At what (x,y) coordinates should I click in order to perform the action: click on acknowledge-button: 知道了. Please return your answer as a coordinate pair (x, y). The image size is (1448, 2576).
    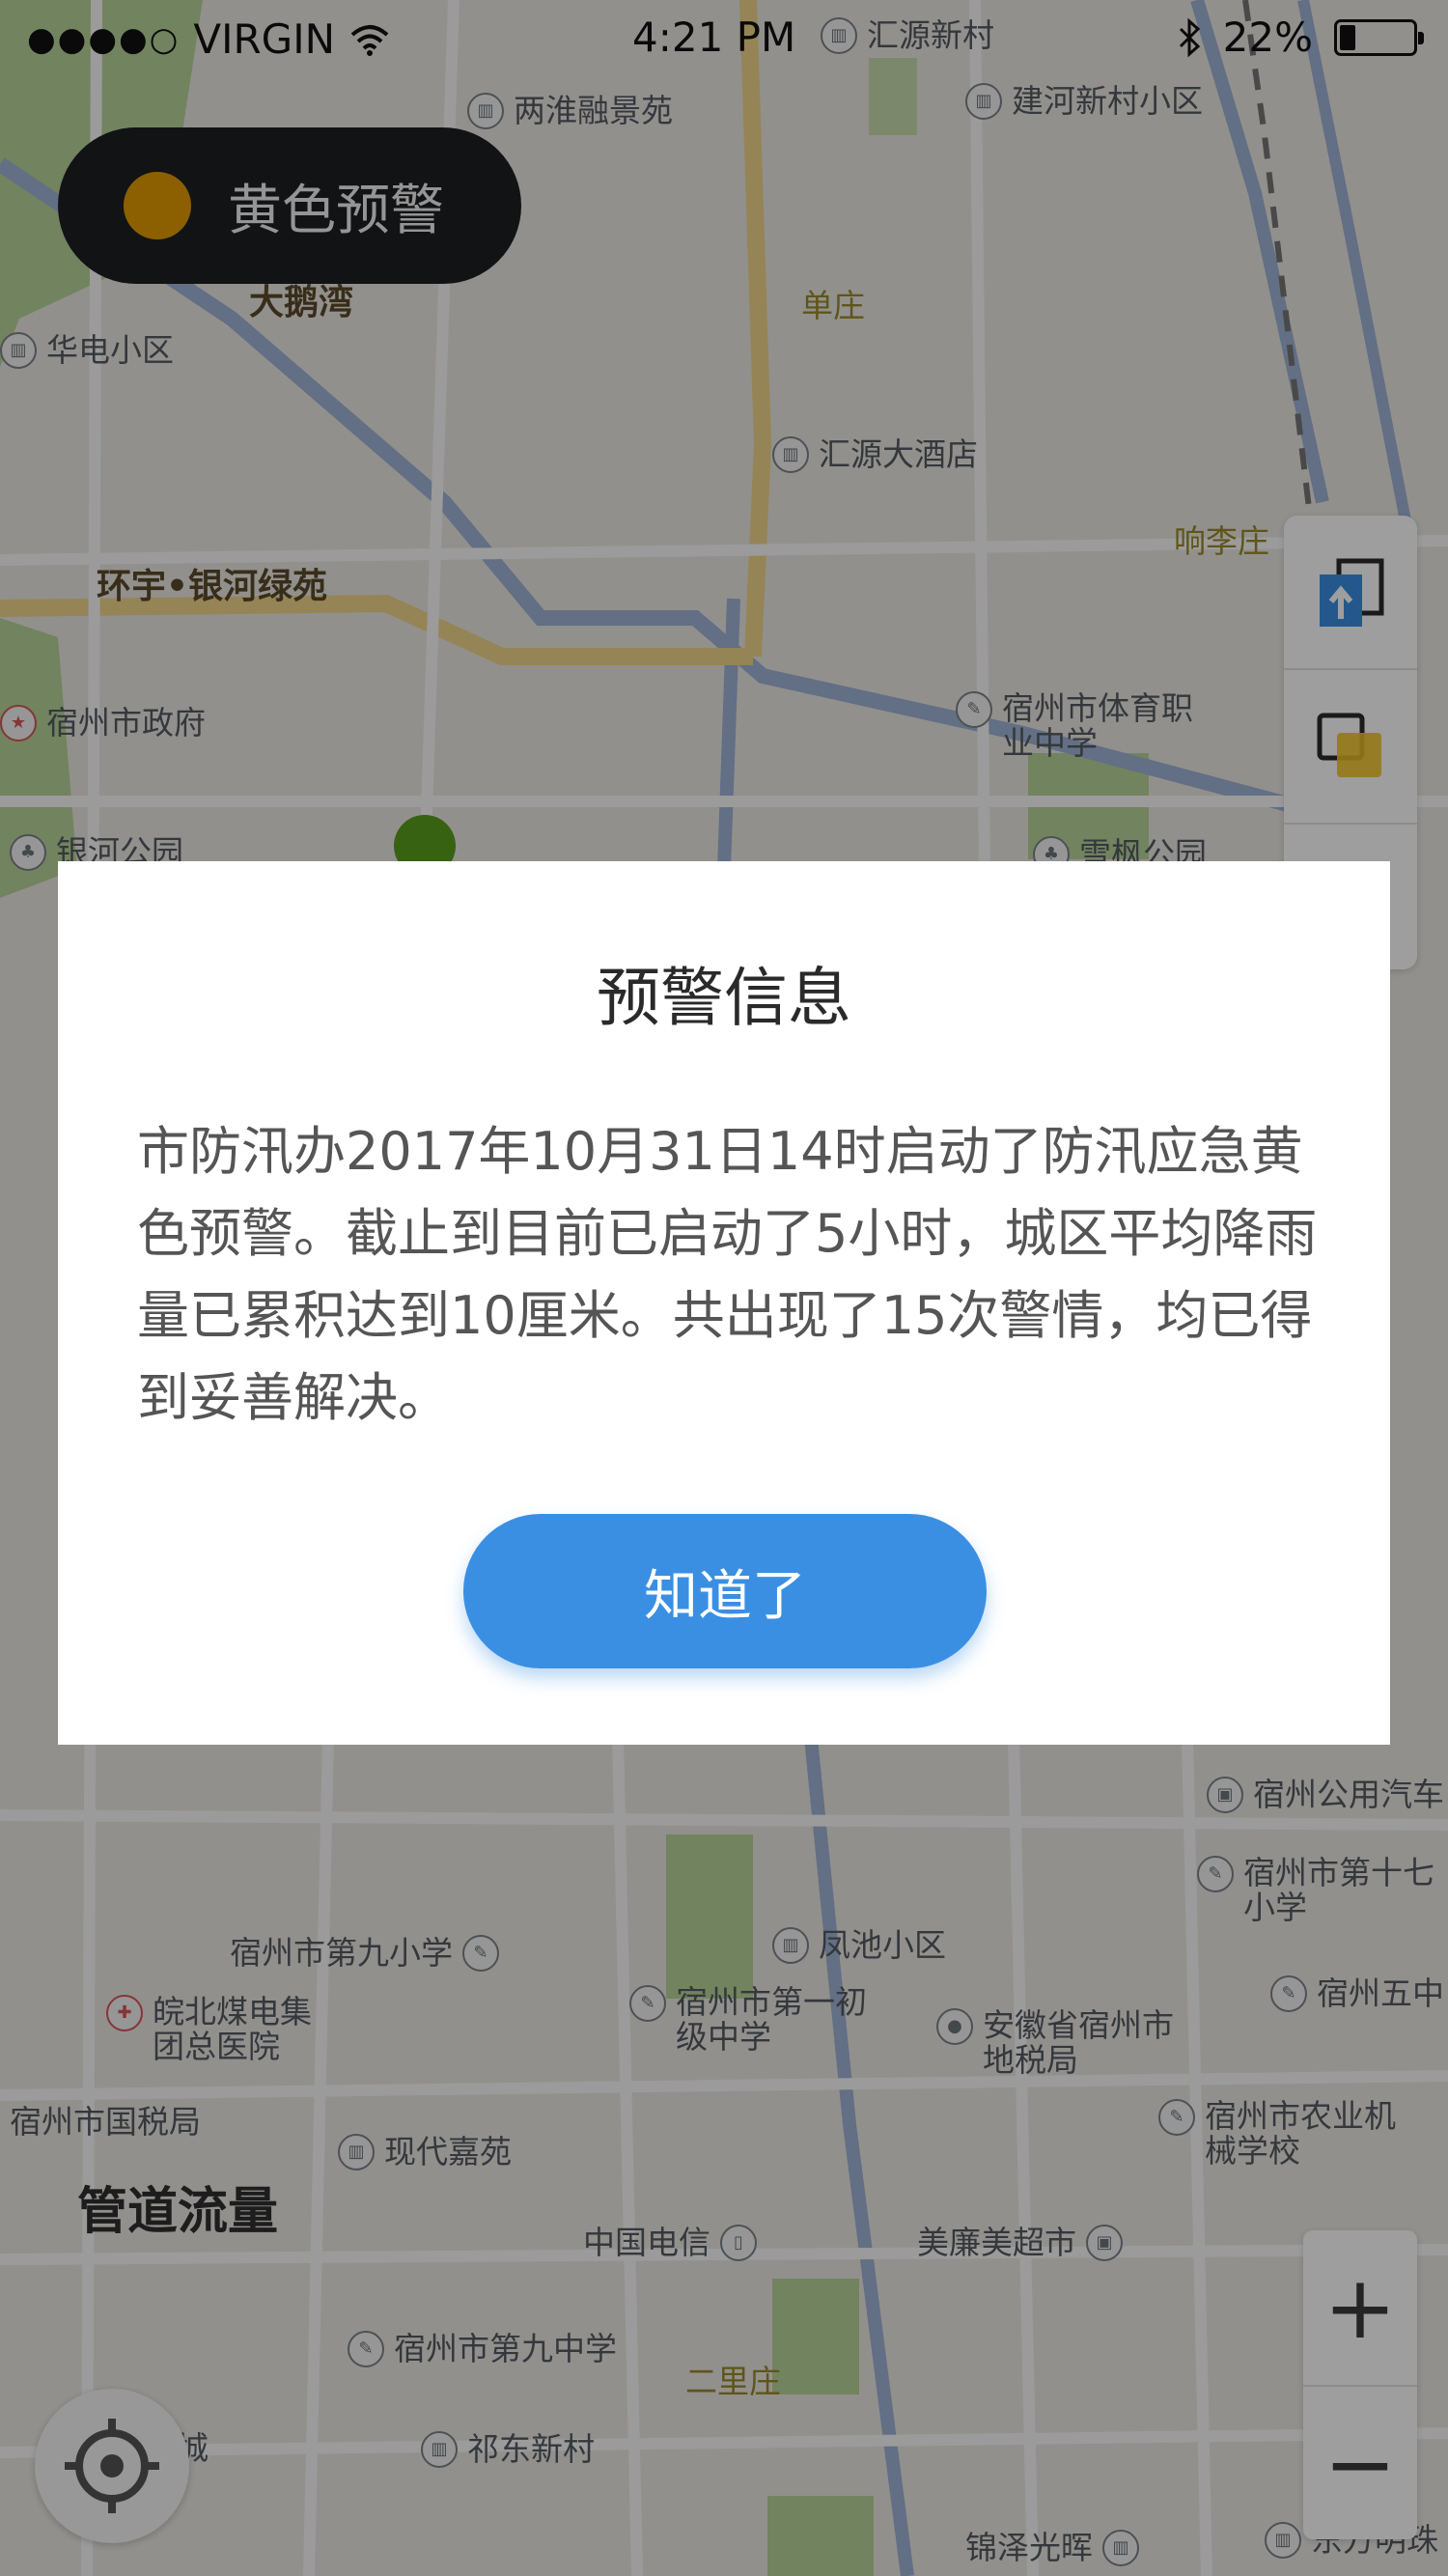
    Looking at the image, I should click on (725, 1591).